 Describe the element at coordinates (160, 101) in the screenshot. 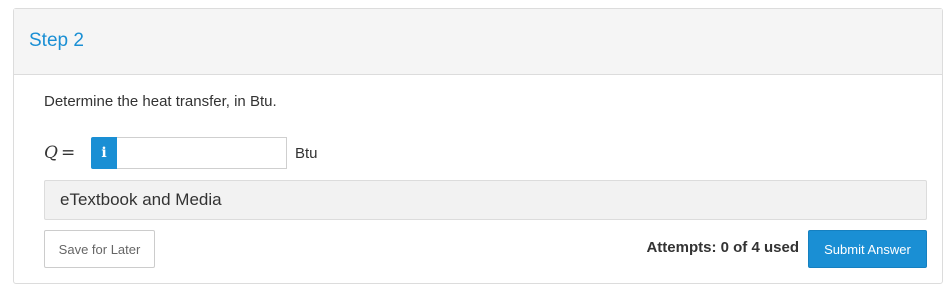

I see `question-text: Determine the heat transfer, in Btu.` at that location.